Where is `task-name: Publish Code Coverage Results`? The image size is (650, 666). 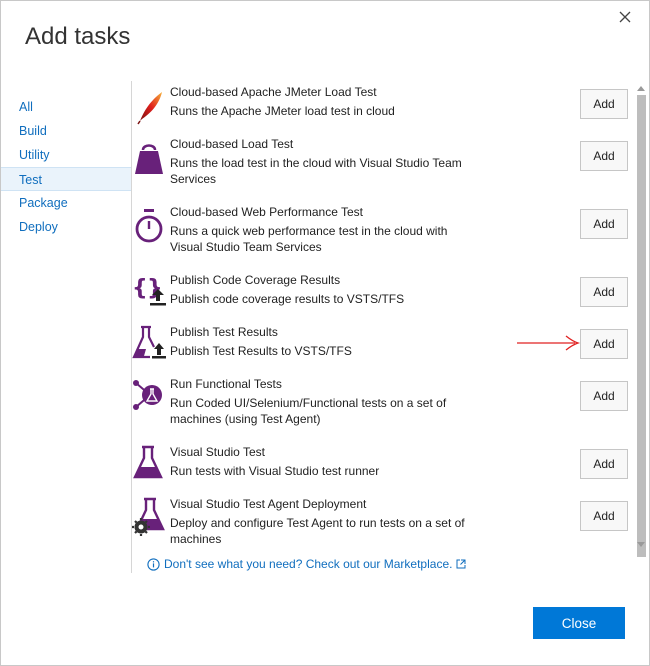 task-name: Publish Code Coverage Results is located at coordinates (255, 280).